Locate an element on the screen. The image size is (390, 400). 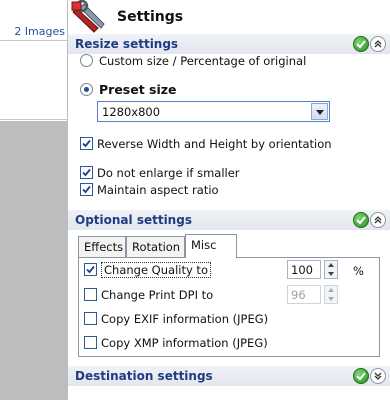
preset-size-option: Preset size is located at coordinates (128, 89).